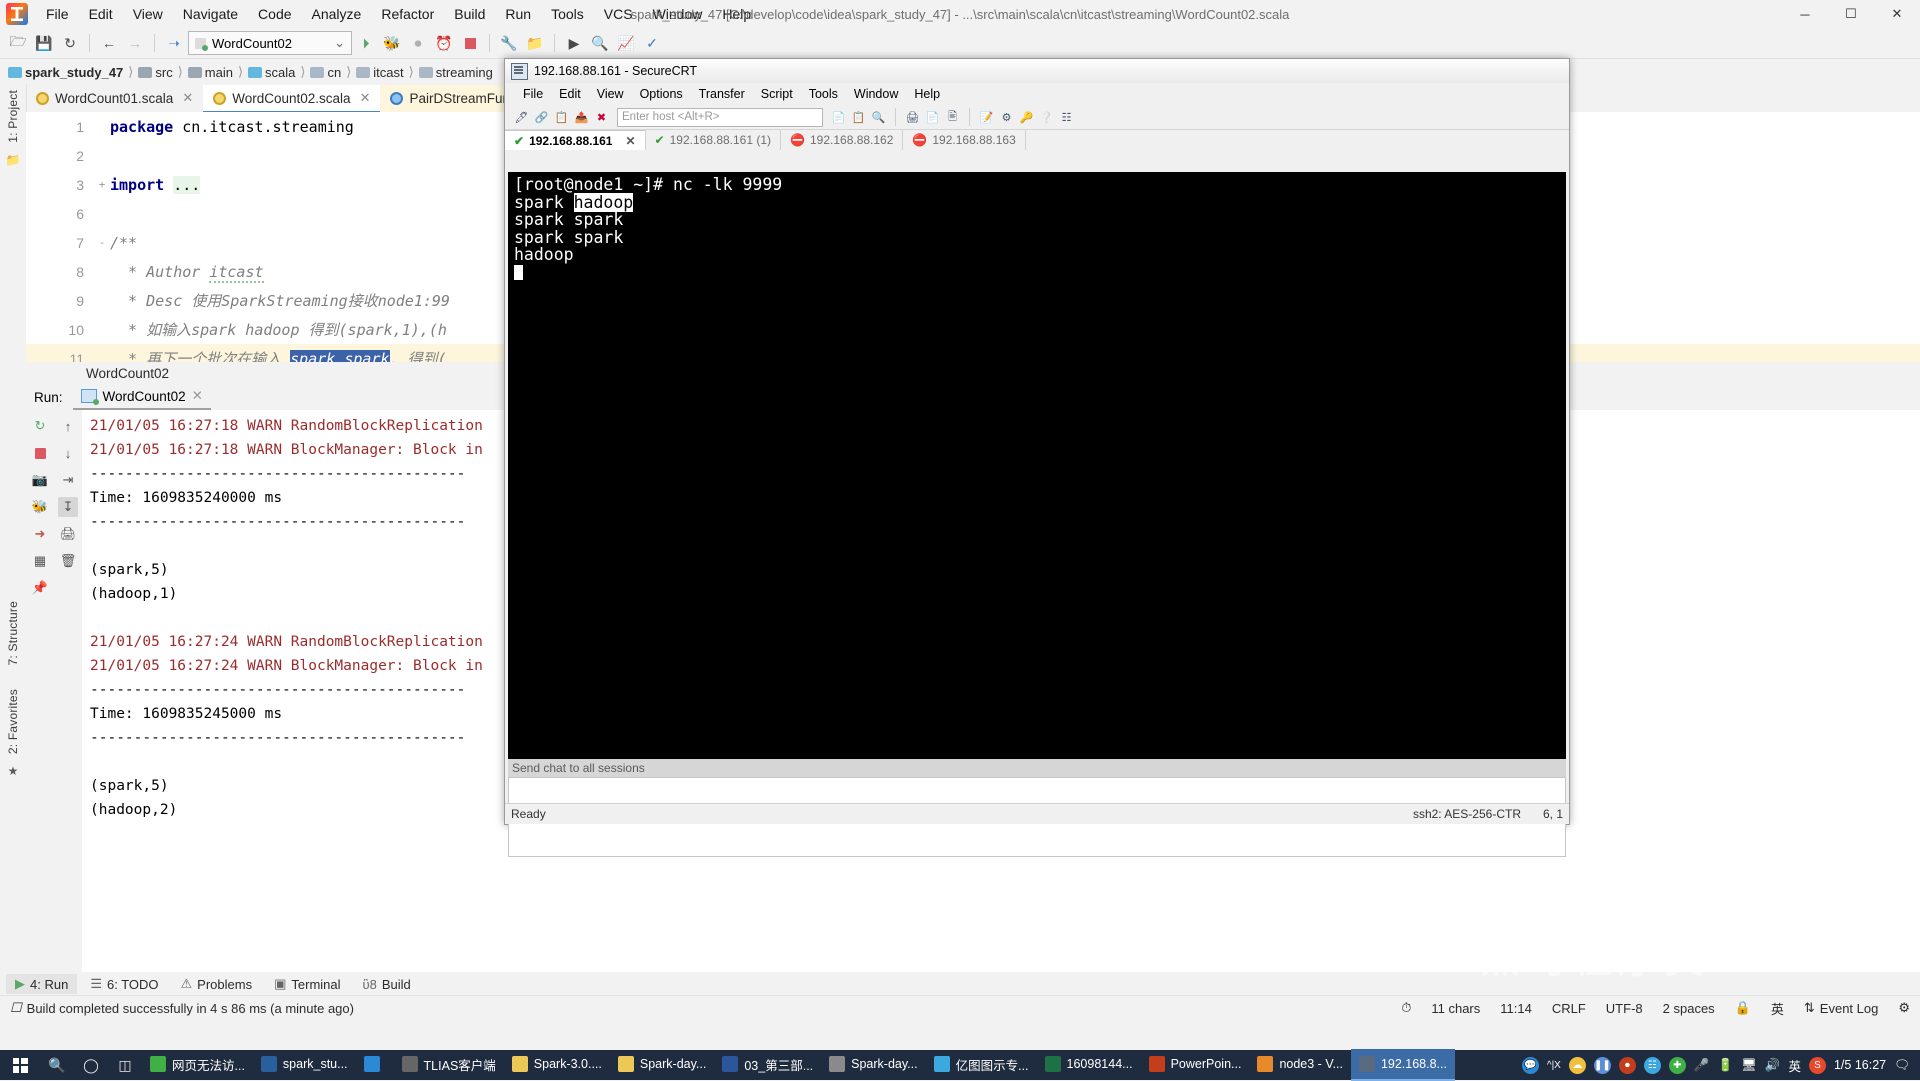  What do you see at coordinates (141, 397) in the screenshot?
I see `run-tab-wordcount02: WordCount02 ✕` at bounding box center [141, 397].